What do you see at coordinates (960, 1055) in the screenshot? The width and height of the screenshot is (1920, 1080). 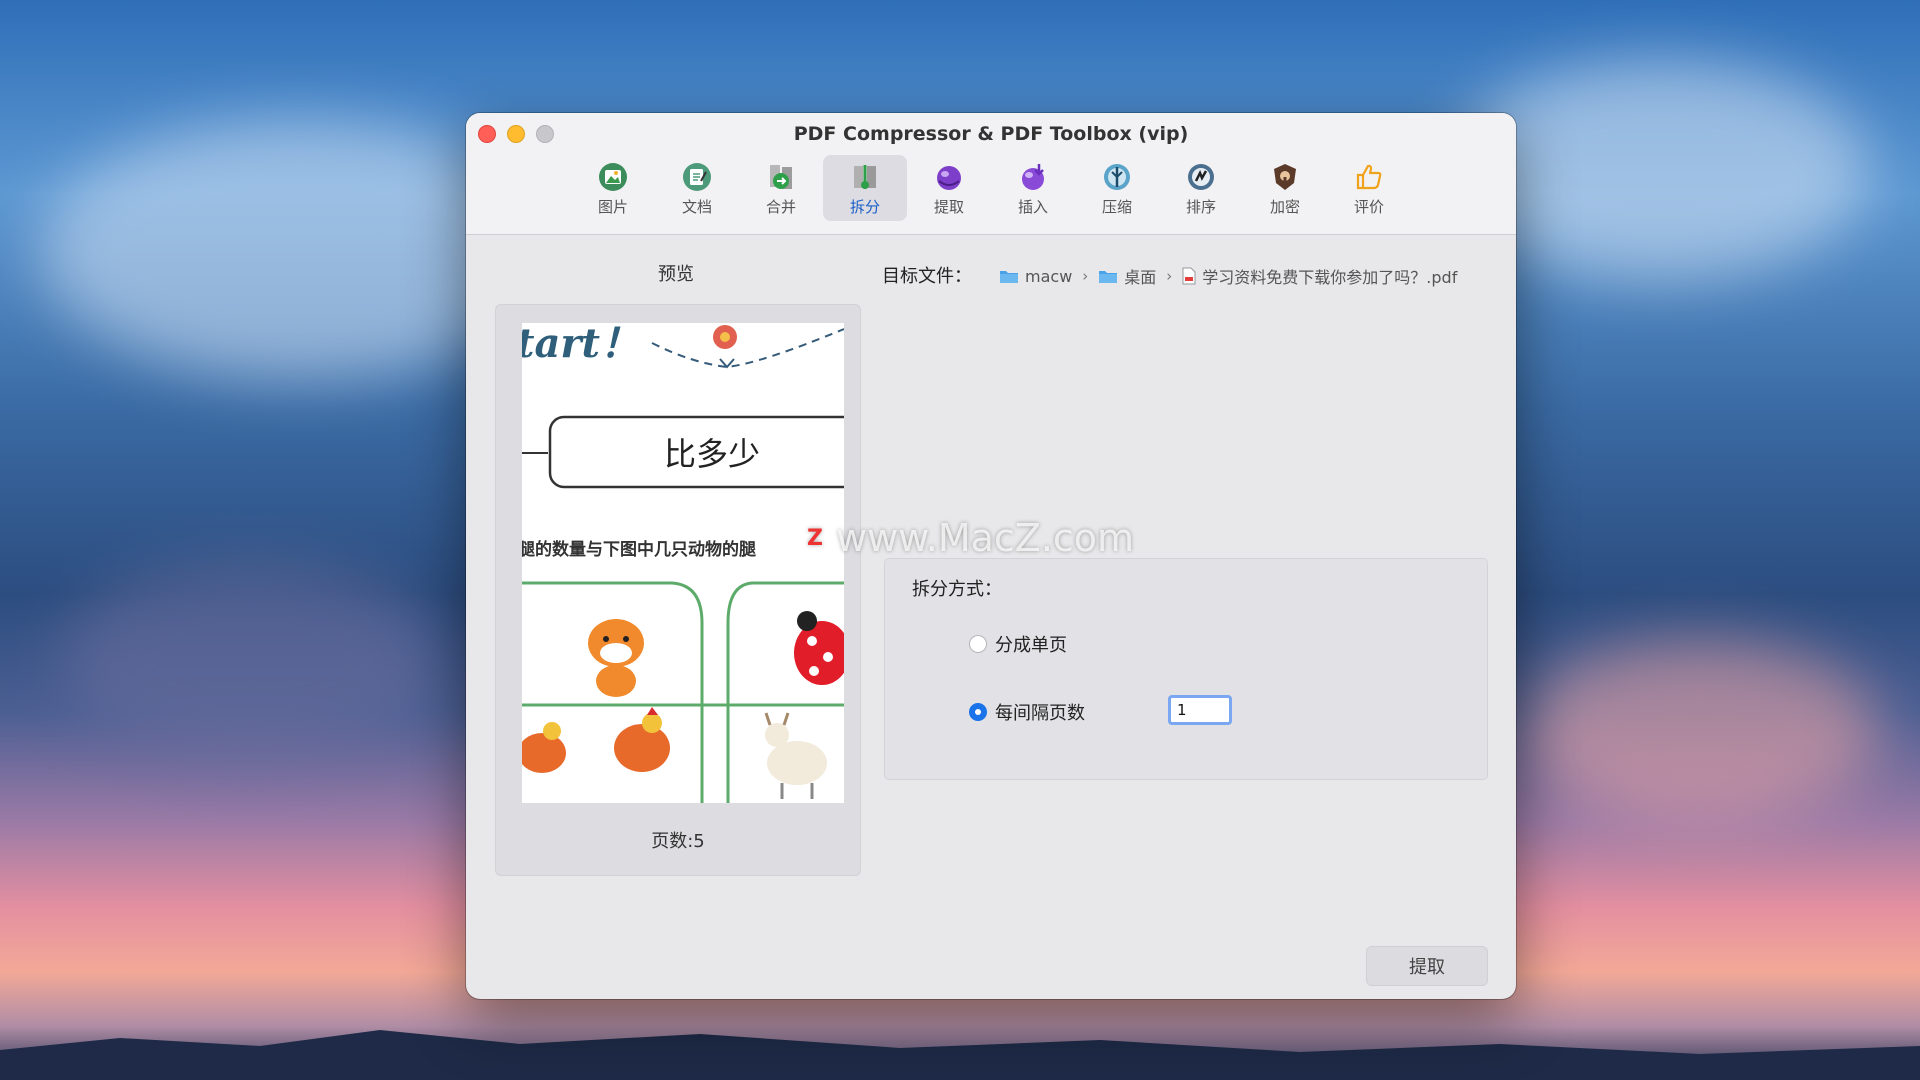 I see `background-mountains` at bounding box center [960, 1055].